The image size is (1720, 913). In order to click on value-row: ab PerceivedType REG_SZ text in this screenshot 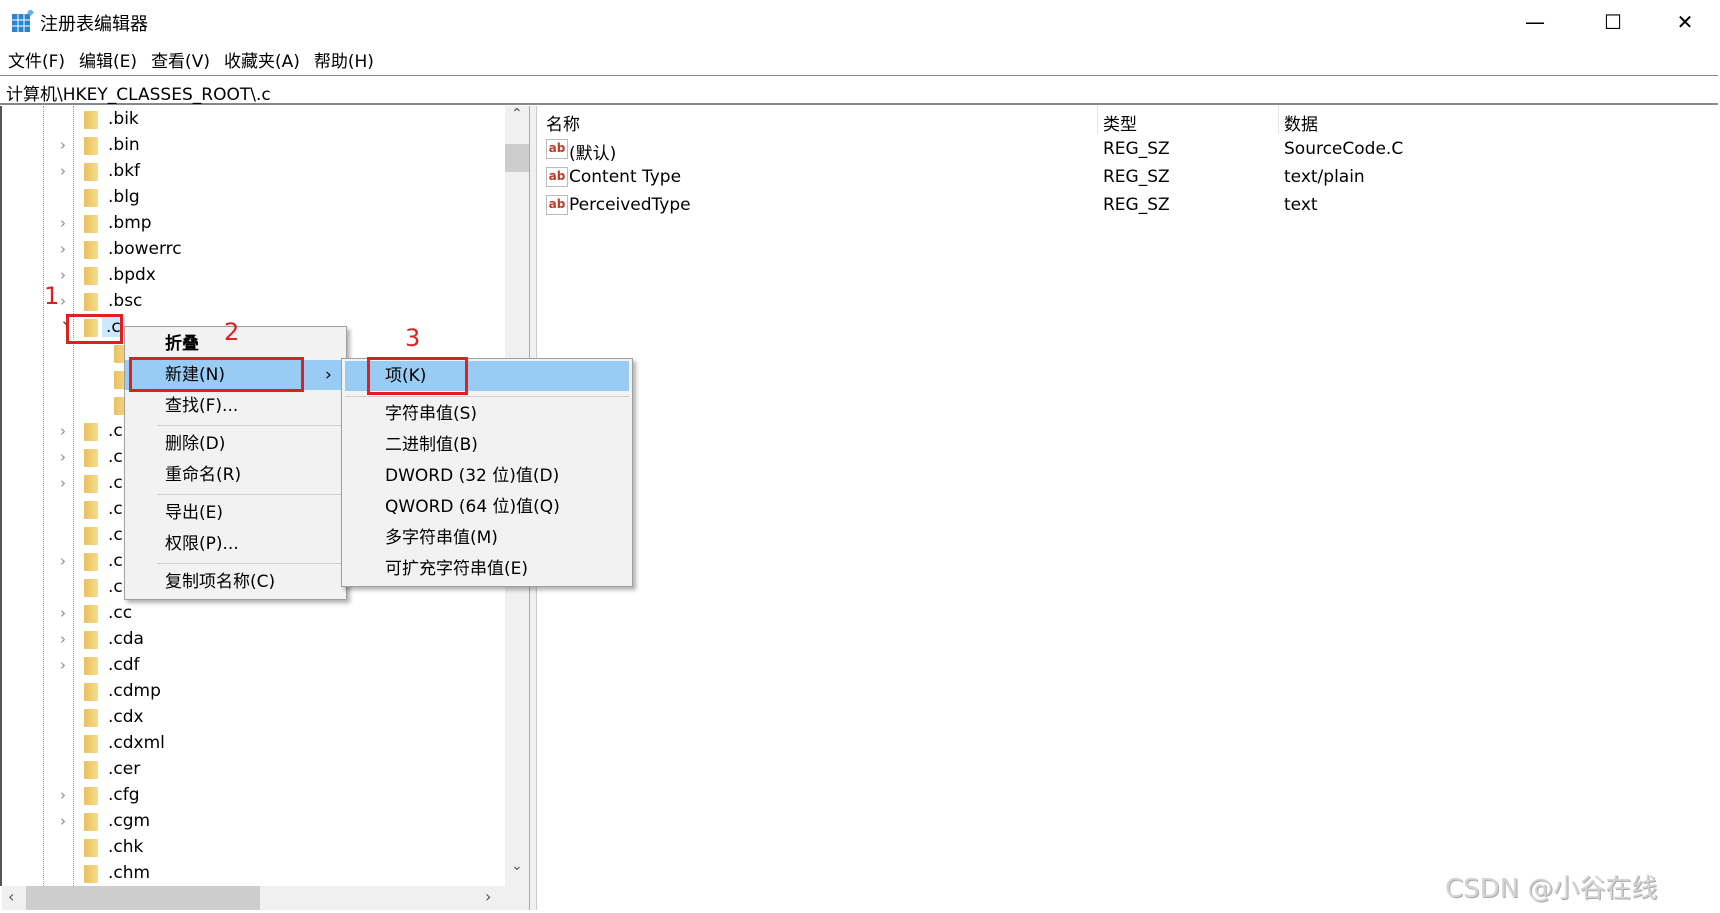, I will do `click(1127, 205)`.